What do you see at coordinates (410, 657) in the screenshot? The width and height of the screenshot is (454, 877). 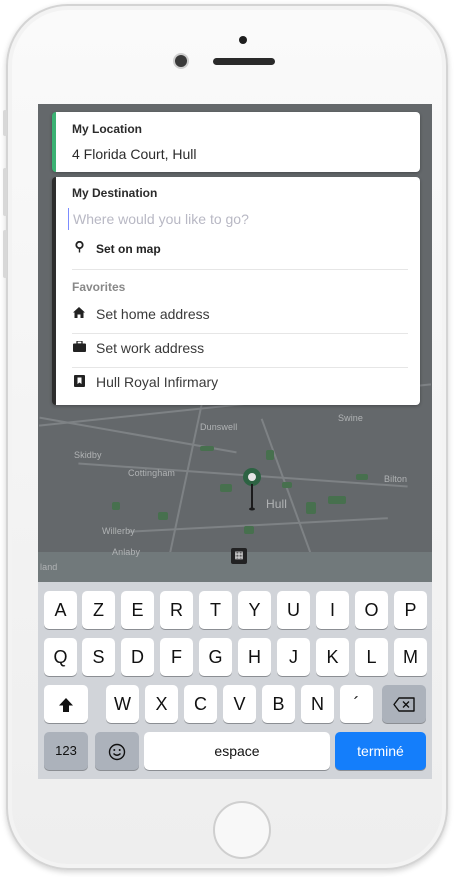 I see `key-m: M` at bounding box center [410, 657].